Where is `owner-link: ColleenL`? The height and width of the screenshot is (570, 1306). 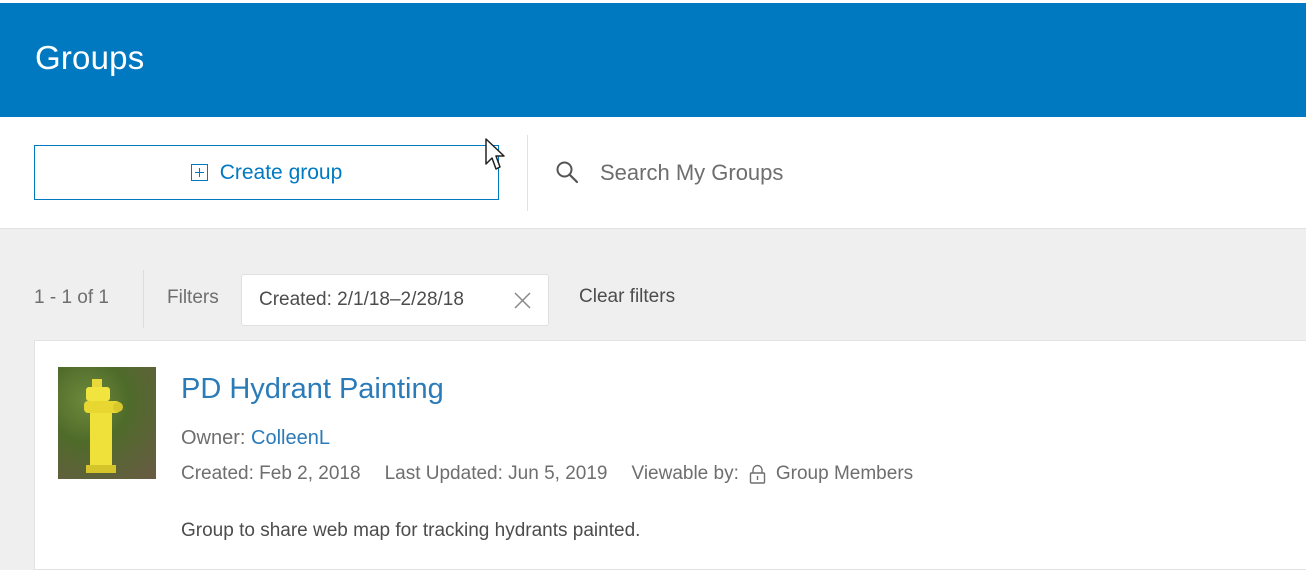
owner-link: ColleenL is located at coordinates (290, 438).